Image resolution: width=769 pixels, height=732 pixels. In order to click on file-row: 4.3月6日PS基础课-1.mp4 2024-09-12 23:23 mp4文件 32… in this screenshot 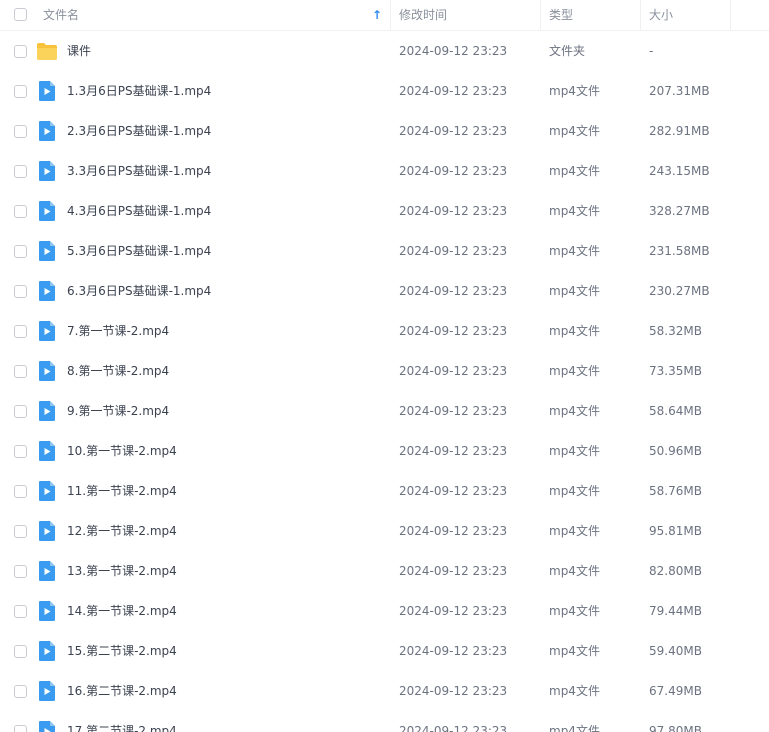, I will do `click(384, 211)`.